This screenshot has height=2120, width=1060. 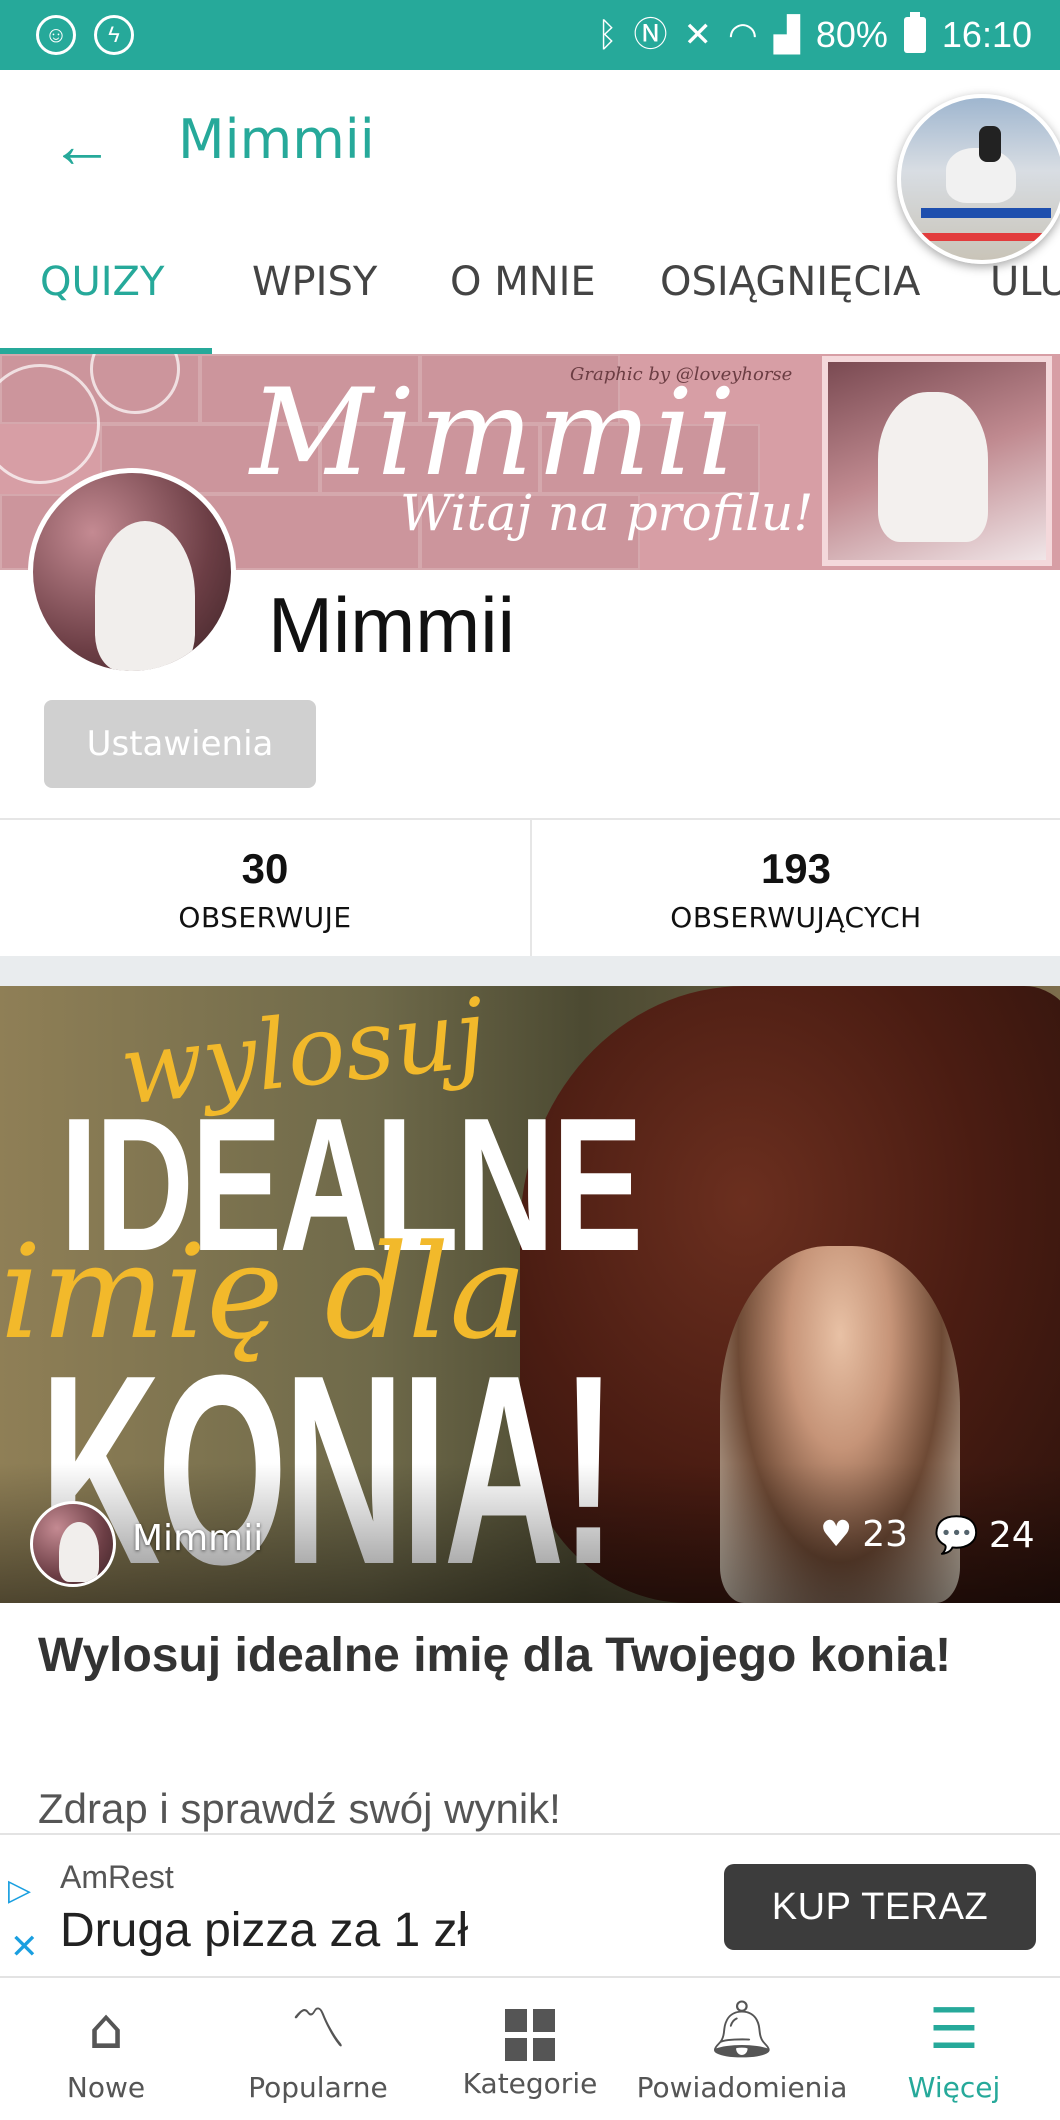 What do you see at coordinates (790, 300) in the screenshot?
I see `tab-osiagniecia: OSIĄGNIĘCIA` at bounding box center [790, 300].